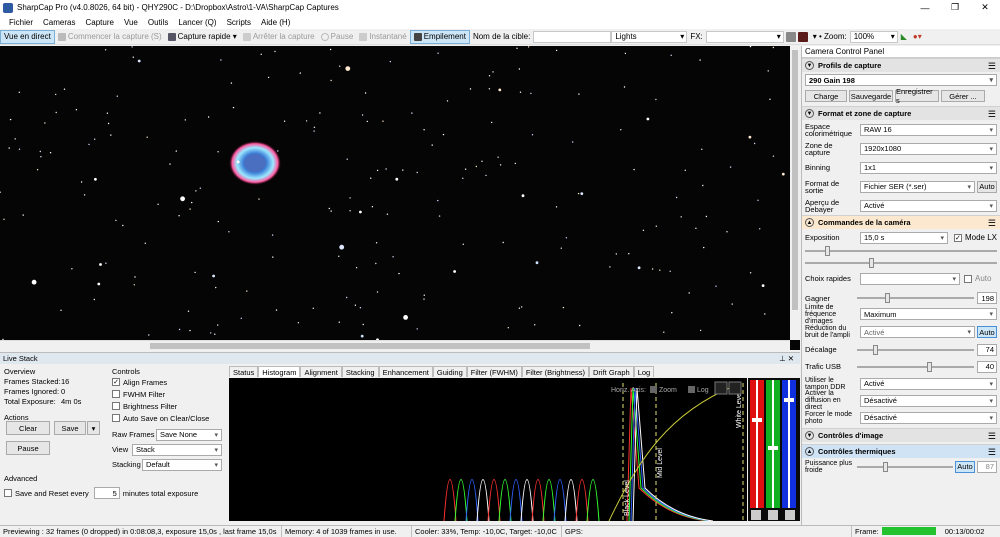 The image size is (1000, 537). What do you see at coordinates (197, 22) in the screenshot?
I see `menu-lancer: Lancer (Q)` at bounding box center [197, 22].